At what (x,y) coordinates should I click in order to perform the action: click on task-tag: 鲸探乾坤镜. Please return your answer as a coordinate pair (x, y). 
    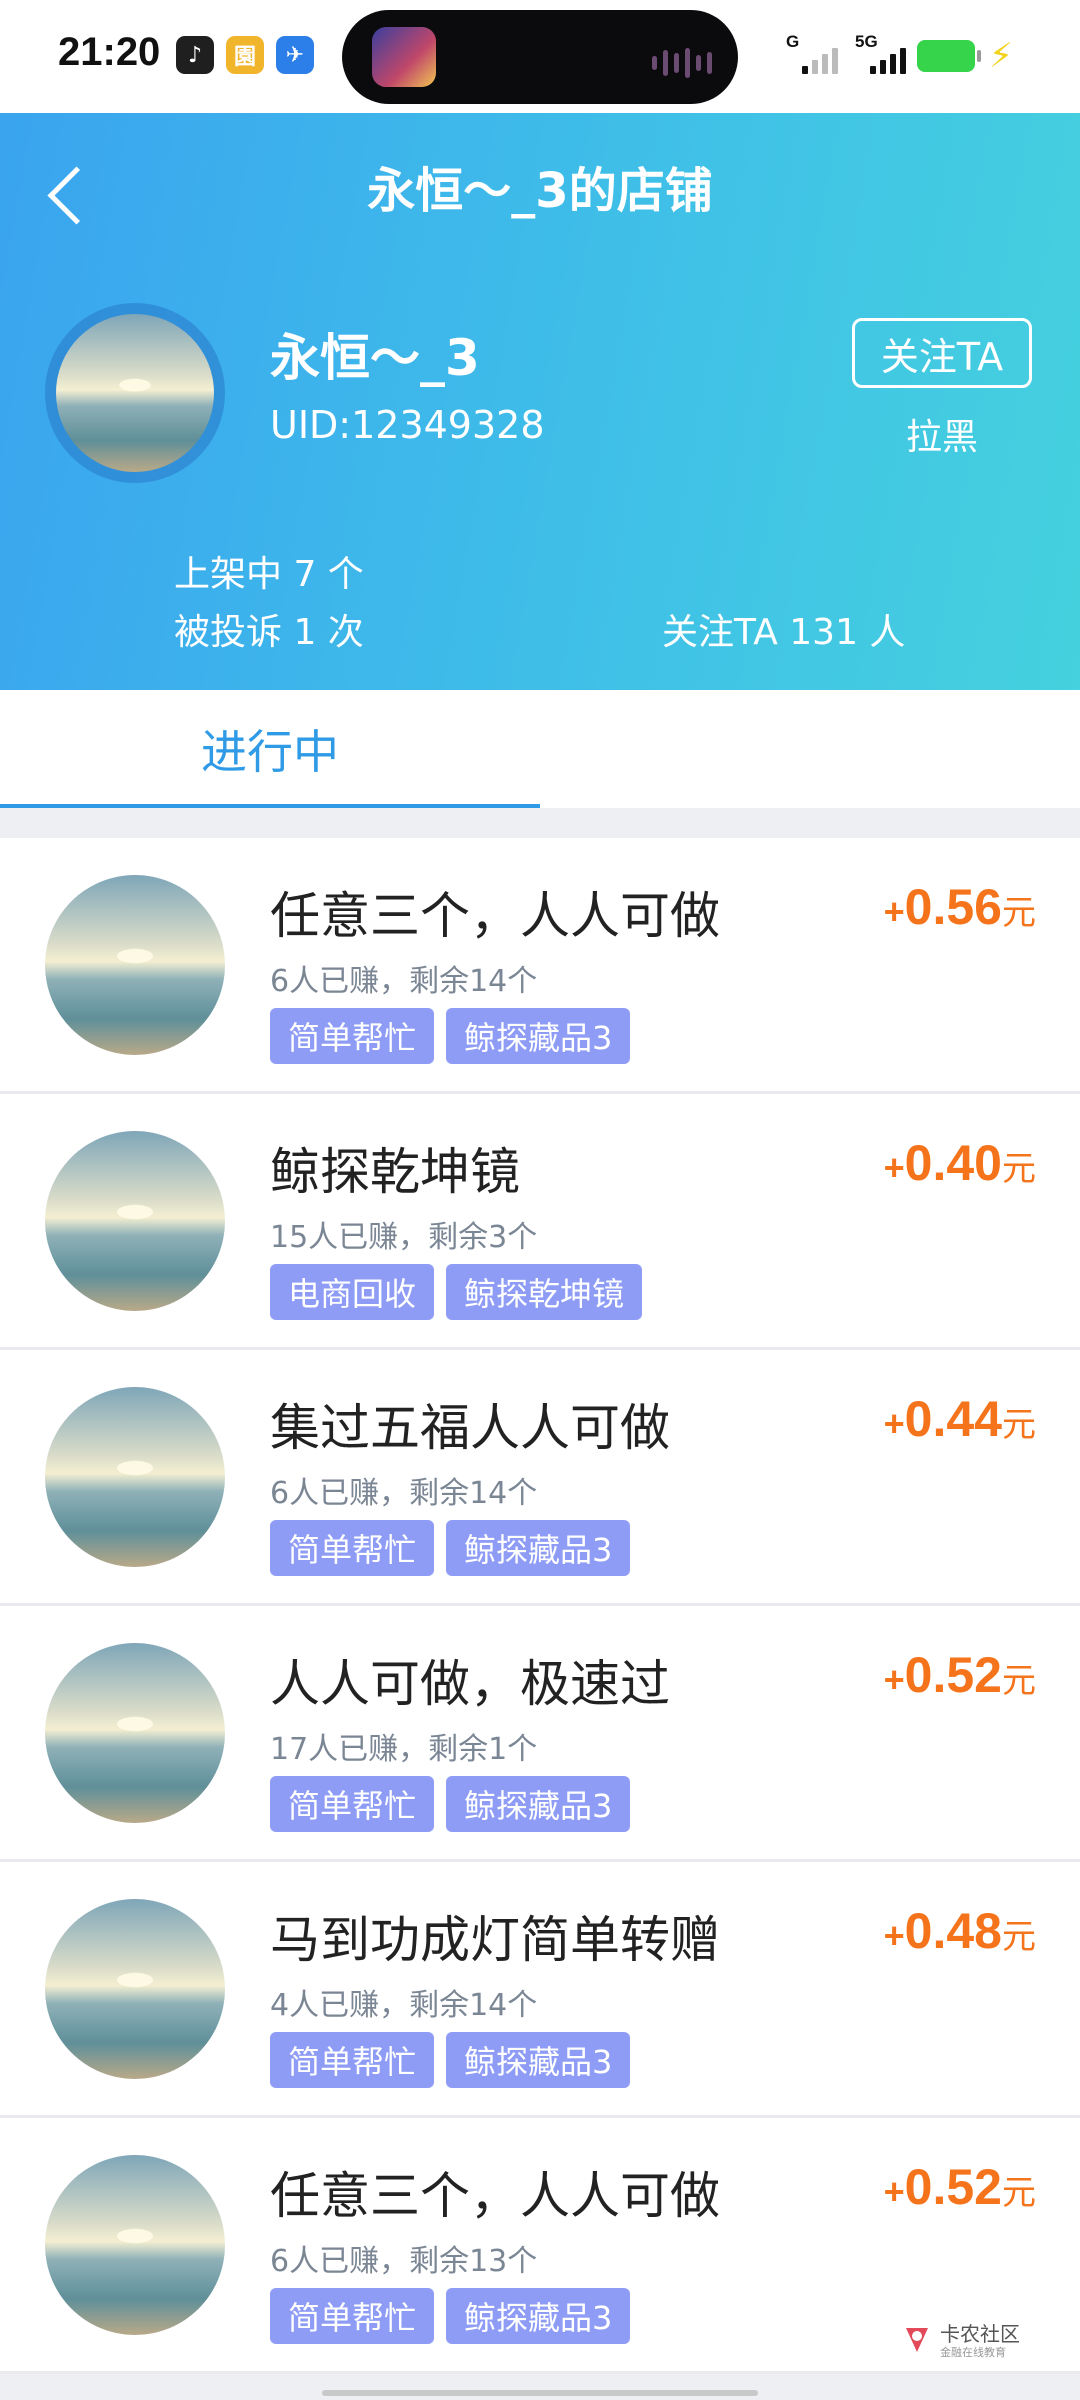
    Looking at the image, I should click on (544, 1292).